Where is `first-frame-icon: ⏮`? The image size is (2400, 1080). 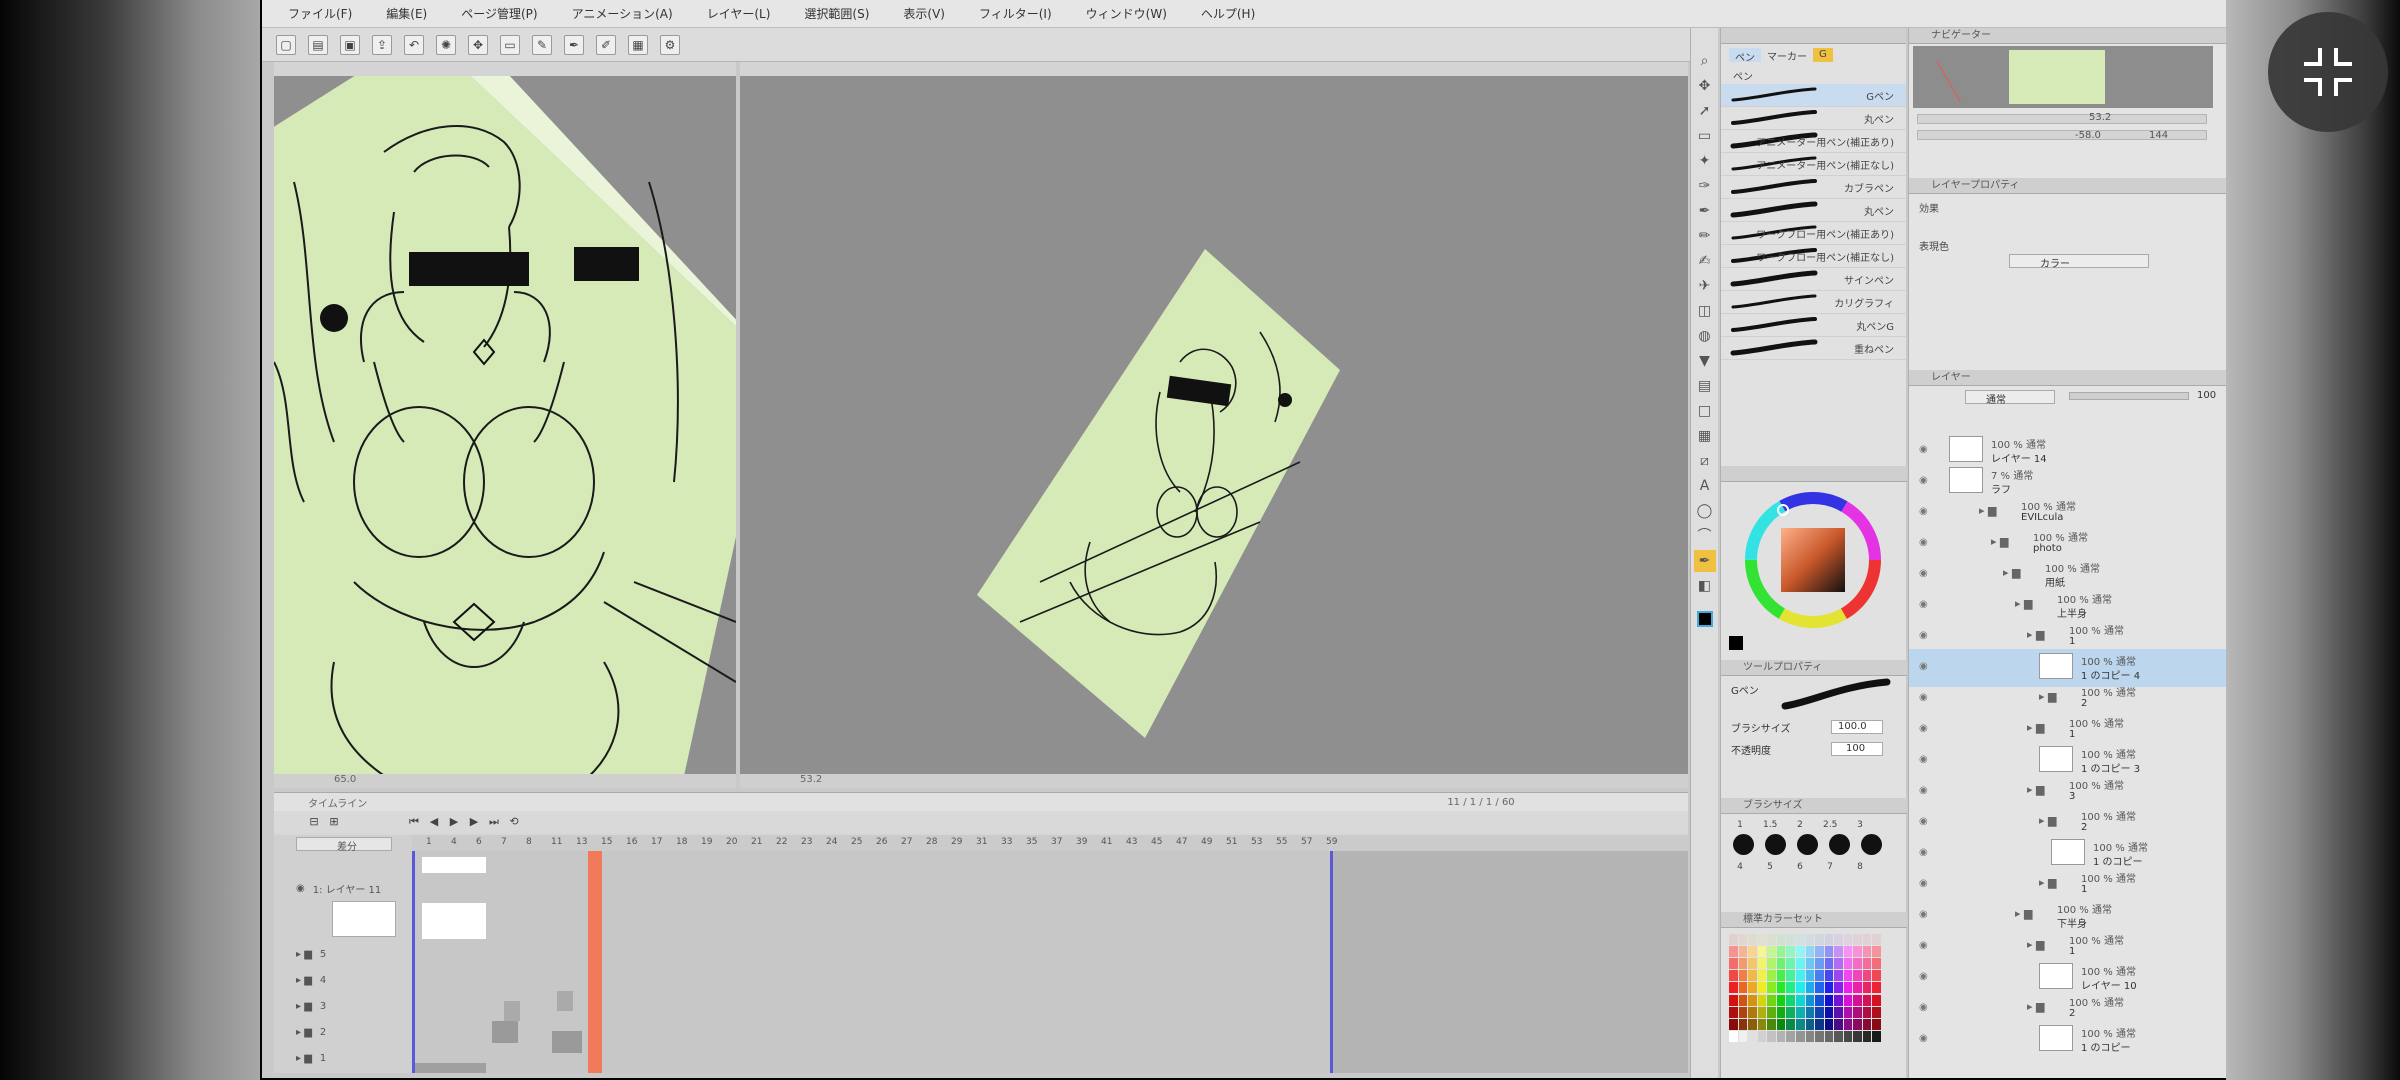 first-frame-icon: ⏮ is located at coordinates (414, 822).